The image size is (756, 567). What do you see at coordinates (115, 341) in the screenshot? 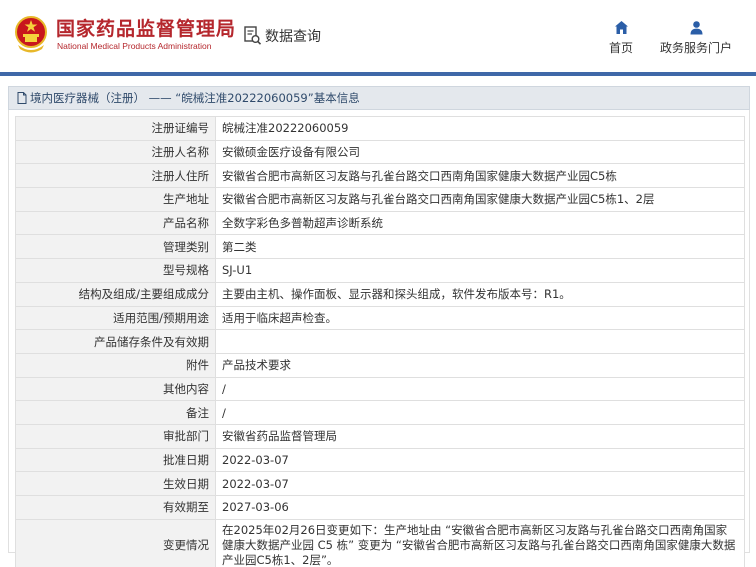
I see `field-label: 产品储存条件及有效期` at bounding box center [115, 341].